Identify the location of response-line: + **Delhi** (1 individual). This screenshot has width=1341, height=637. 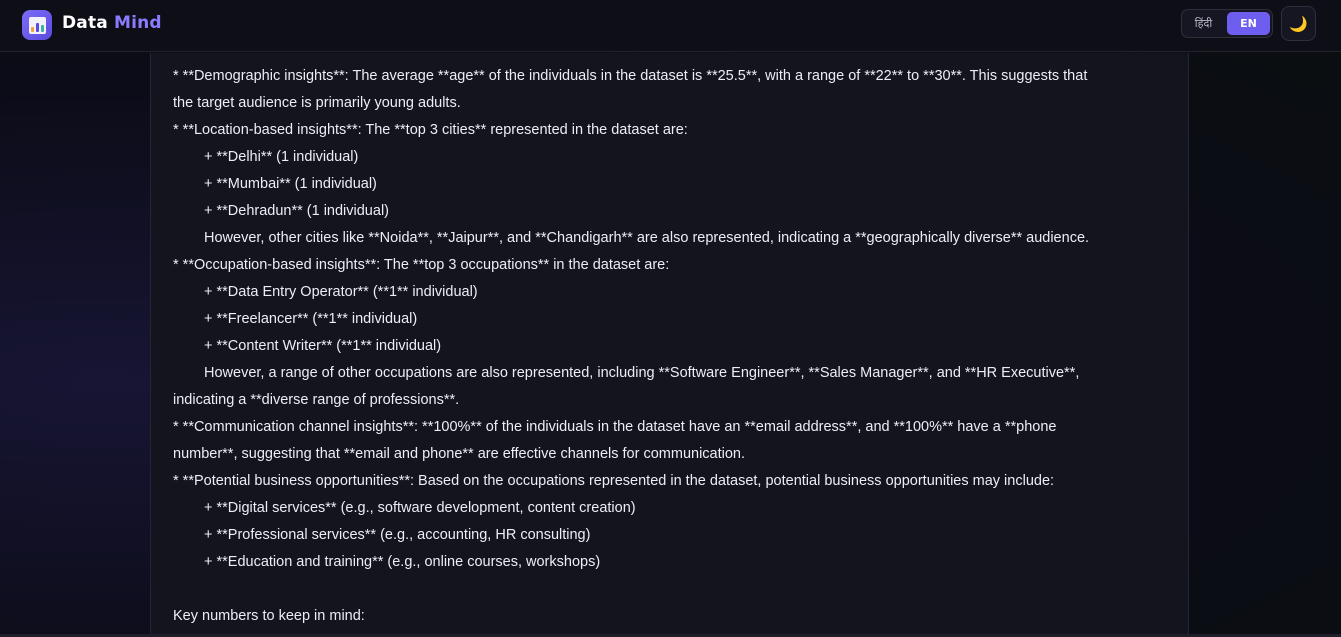
(281, 157).